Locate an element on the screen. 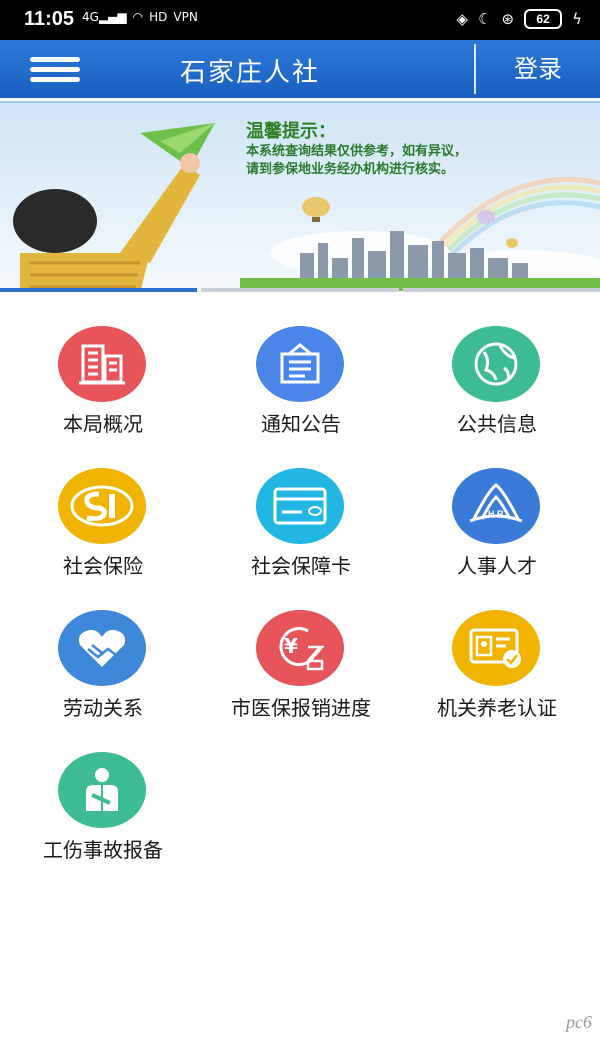 The width and height of the screenshot is (600, 1039). svg-text: H R is located at coordinates (496, 514).